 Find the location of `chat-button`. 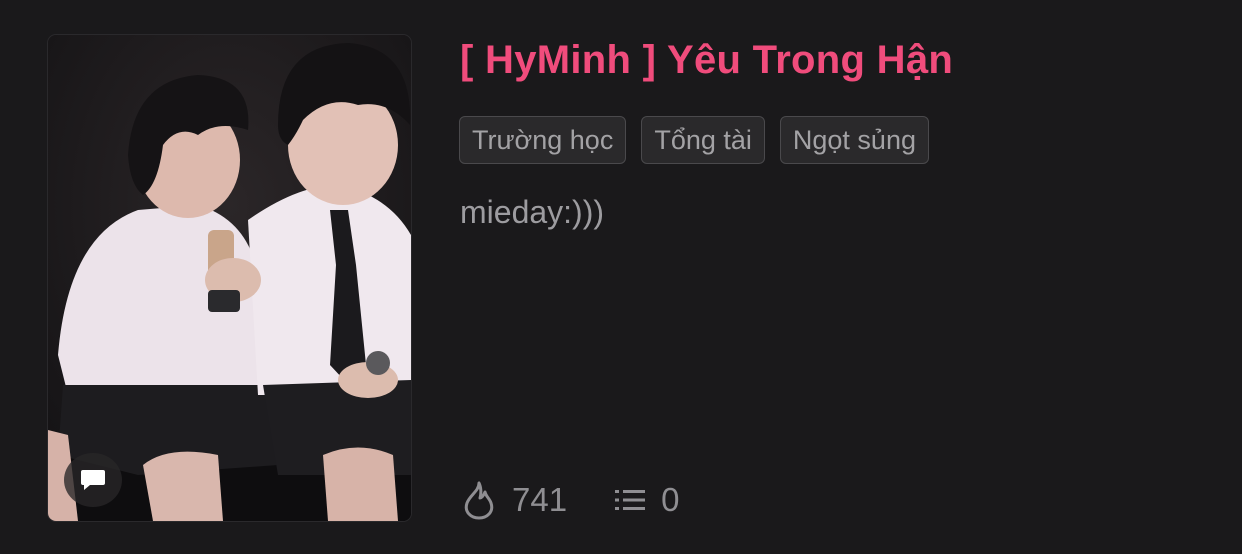

chat-button is located at coordinates (93, 480).